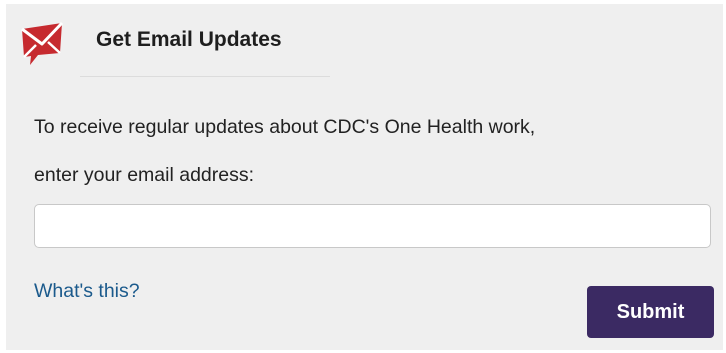 The image size is (726, 353). I want to click on instructions-line-2: enter your email address:, so click(144, 175).